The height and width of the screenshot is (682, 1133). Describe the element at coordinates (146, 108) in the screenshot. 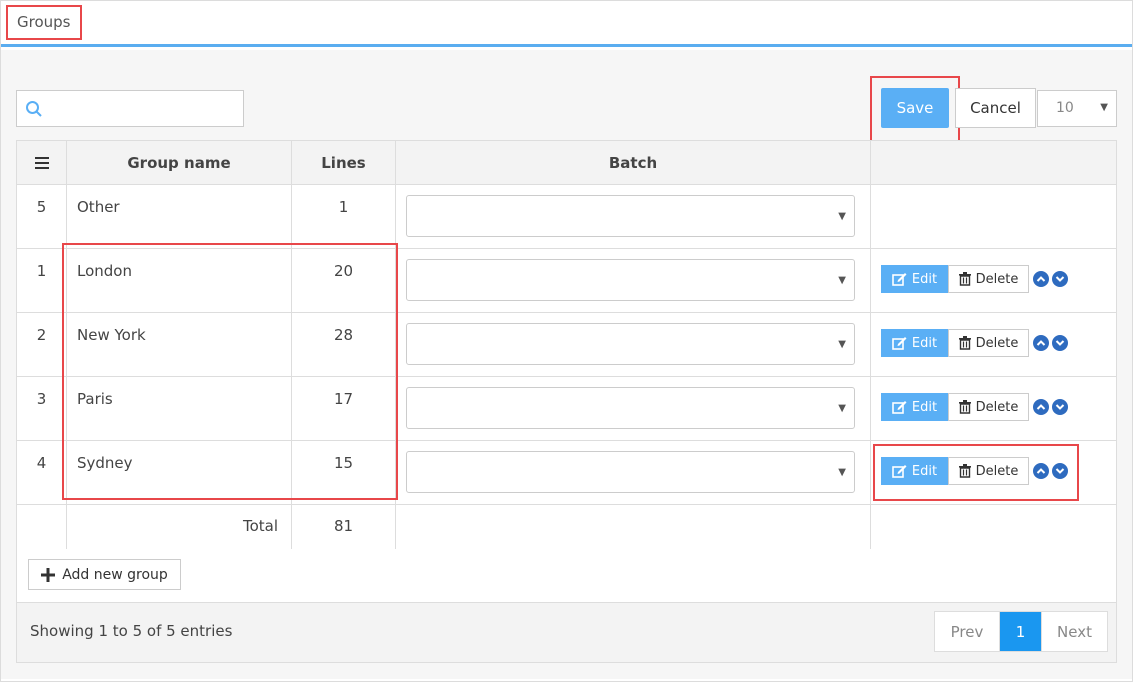

I see `search-input` at that location.